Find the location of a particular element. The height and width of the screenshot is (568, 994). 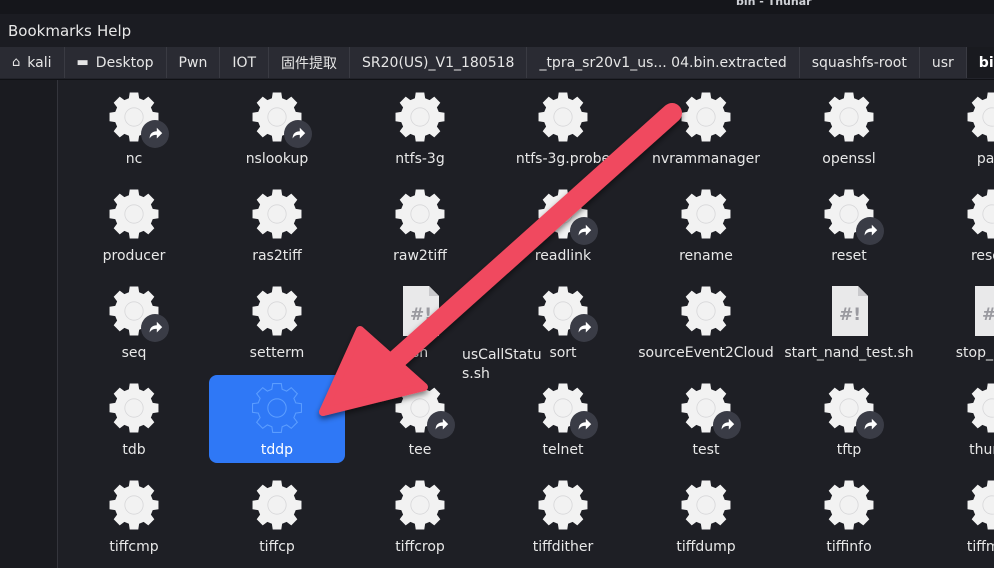

file-item: tftp is located at coordinates (849, 419).